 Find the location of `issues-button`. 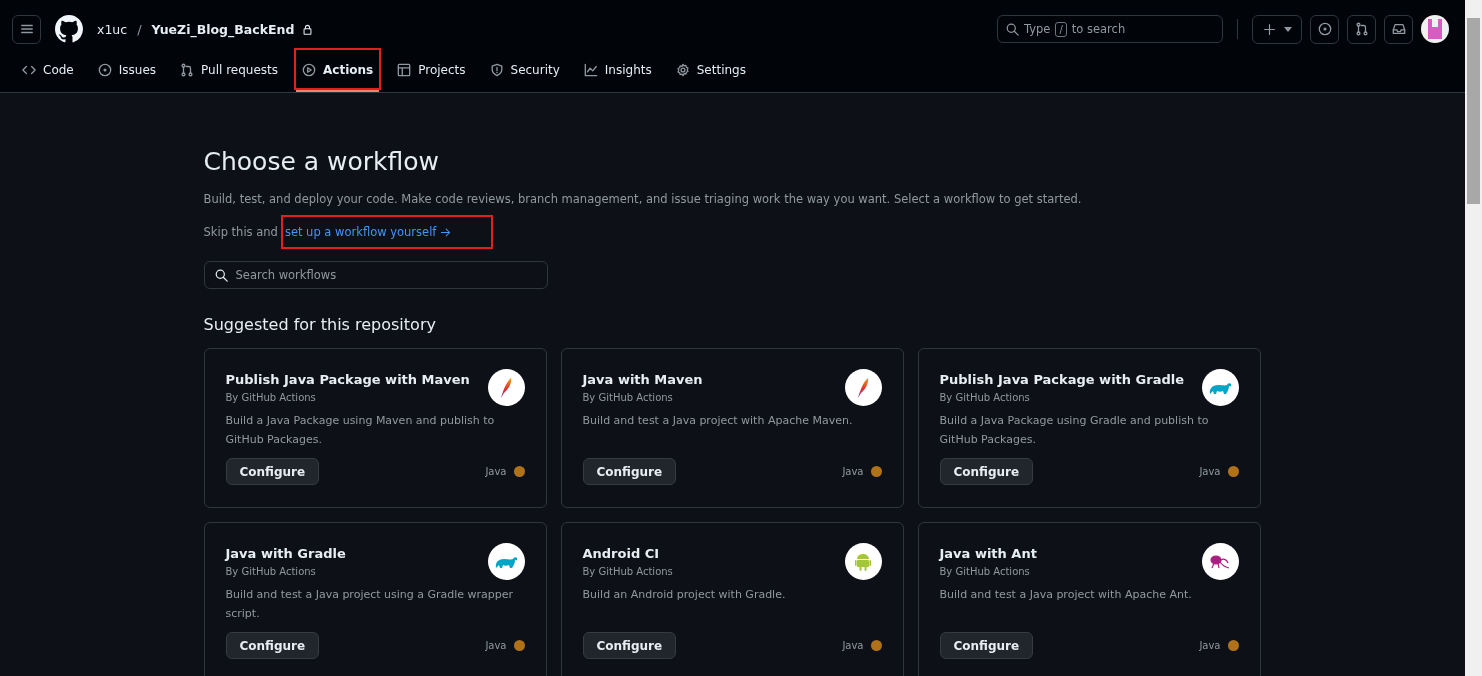

issues-button is located at coordinates (1324, 29).